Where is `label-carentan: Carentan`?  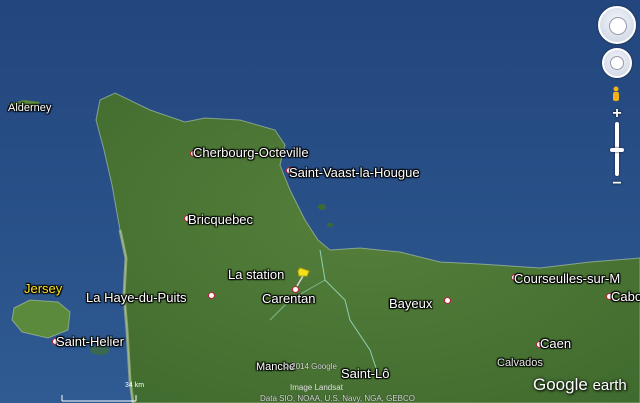
label-carentan: Carentan is located at coordinates (288, 298).